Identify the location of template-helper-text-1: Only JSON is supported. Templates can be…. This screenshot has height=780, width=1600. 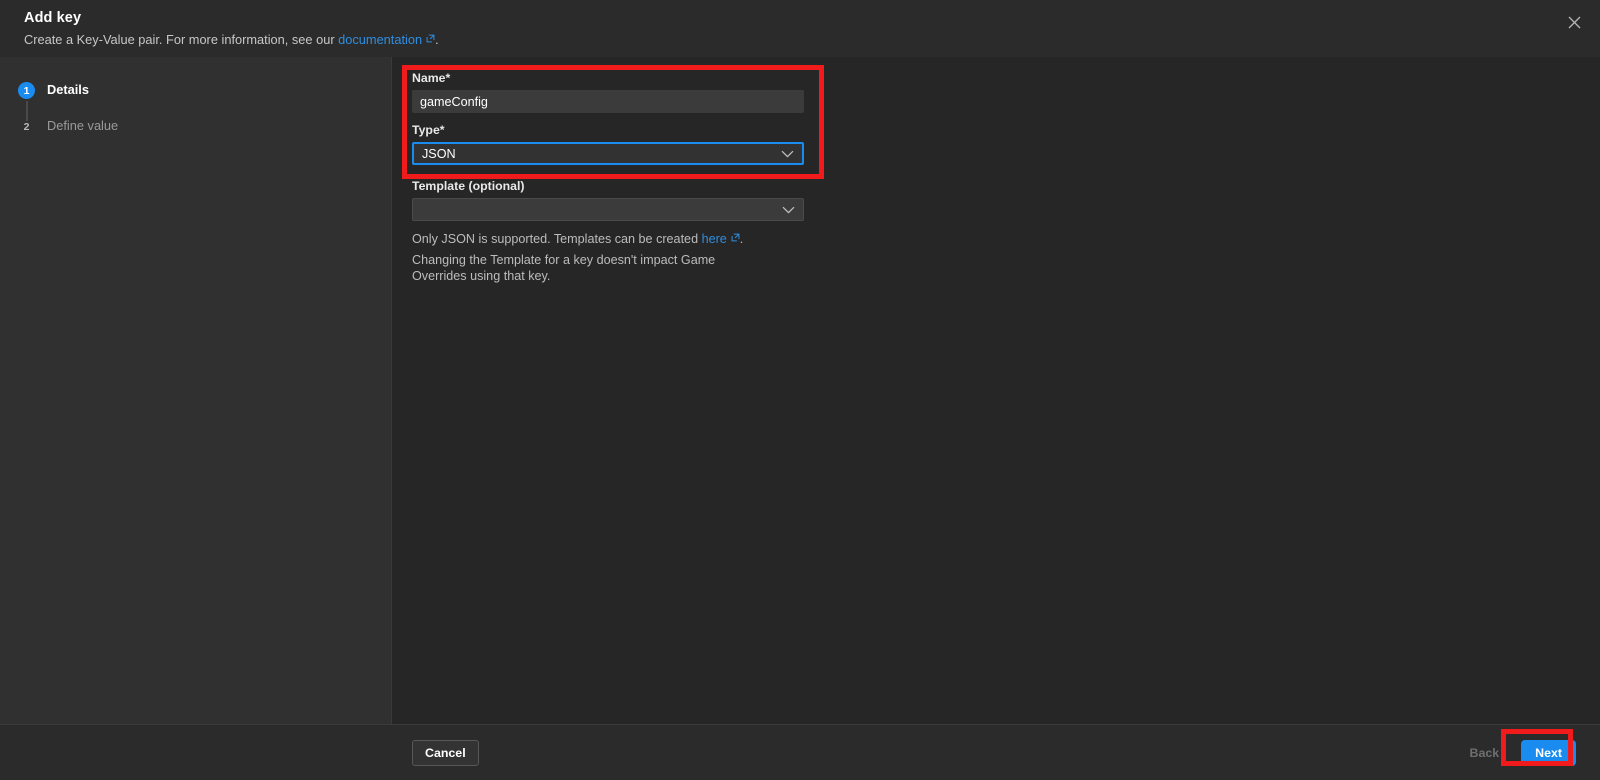
(608, 239).